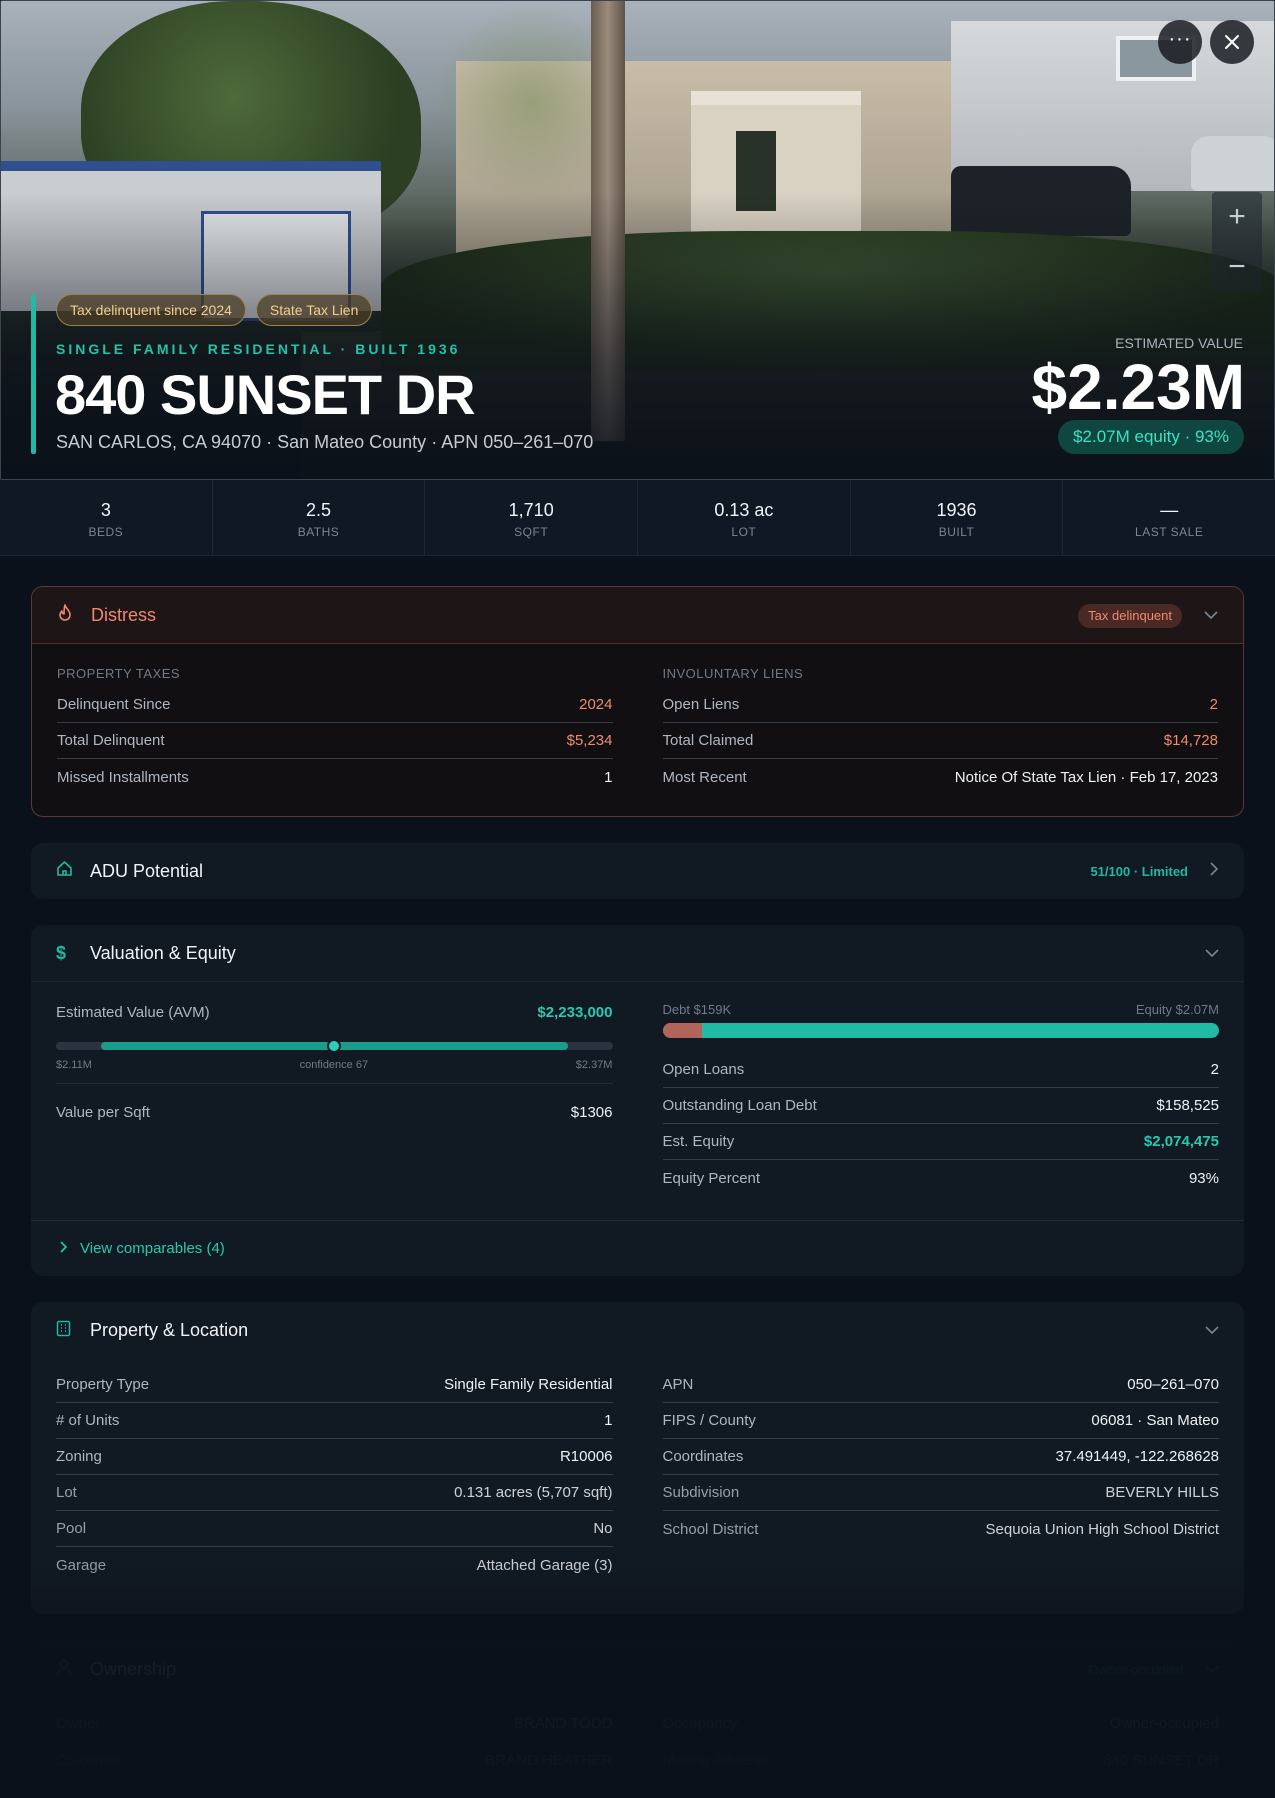 This screenshot has height=1798, width=1275. I want to click on property-taxes-label: PROPERTY TAXES, so click(119, 673).